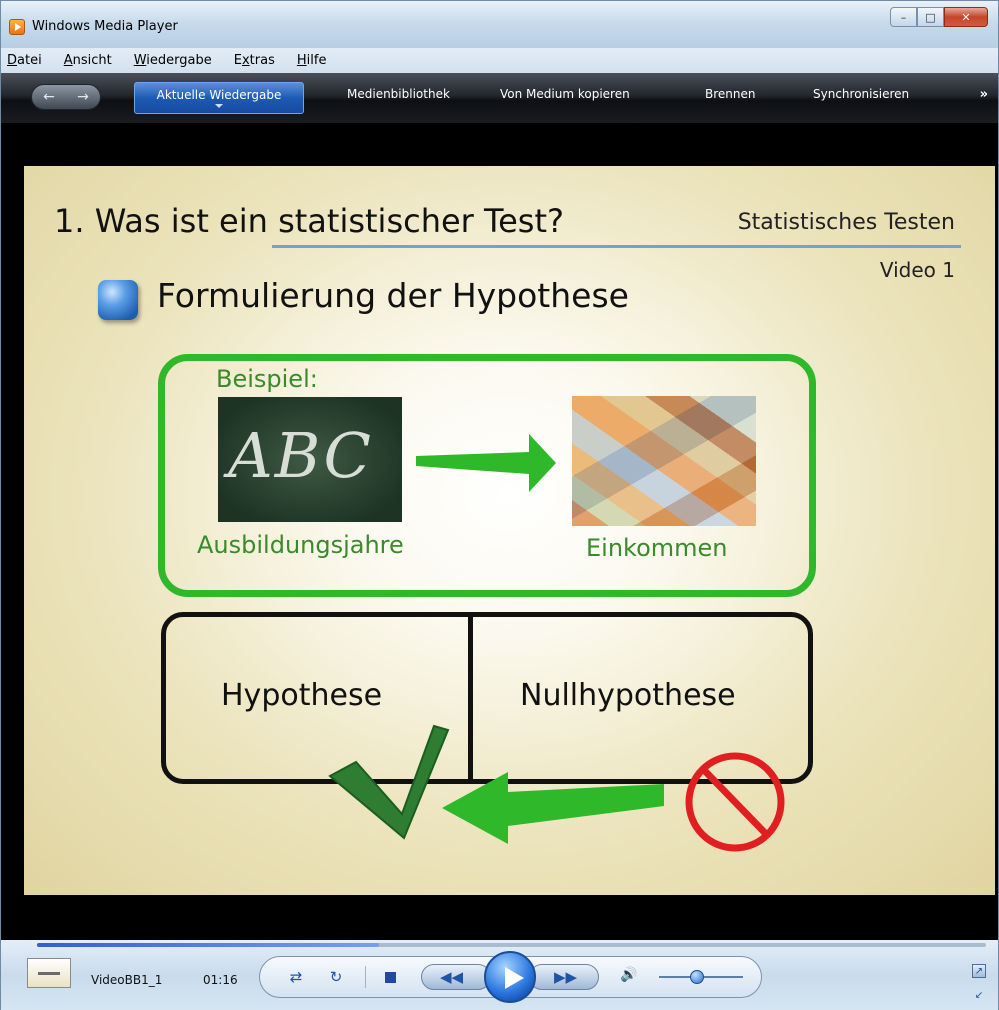 This screenshot has height=1010, width=999. I want to click on compact-mode-icon: ↙, so click(979, 995).